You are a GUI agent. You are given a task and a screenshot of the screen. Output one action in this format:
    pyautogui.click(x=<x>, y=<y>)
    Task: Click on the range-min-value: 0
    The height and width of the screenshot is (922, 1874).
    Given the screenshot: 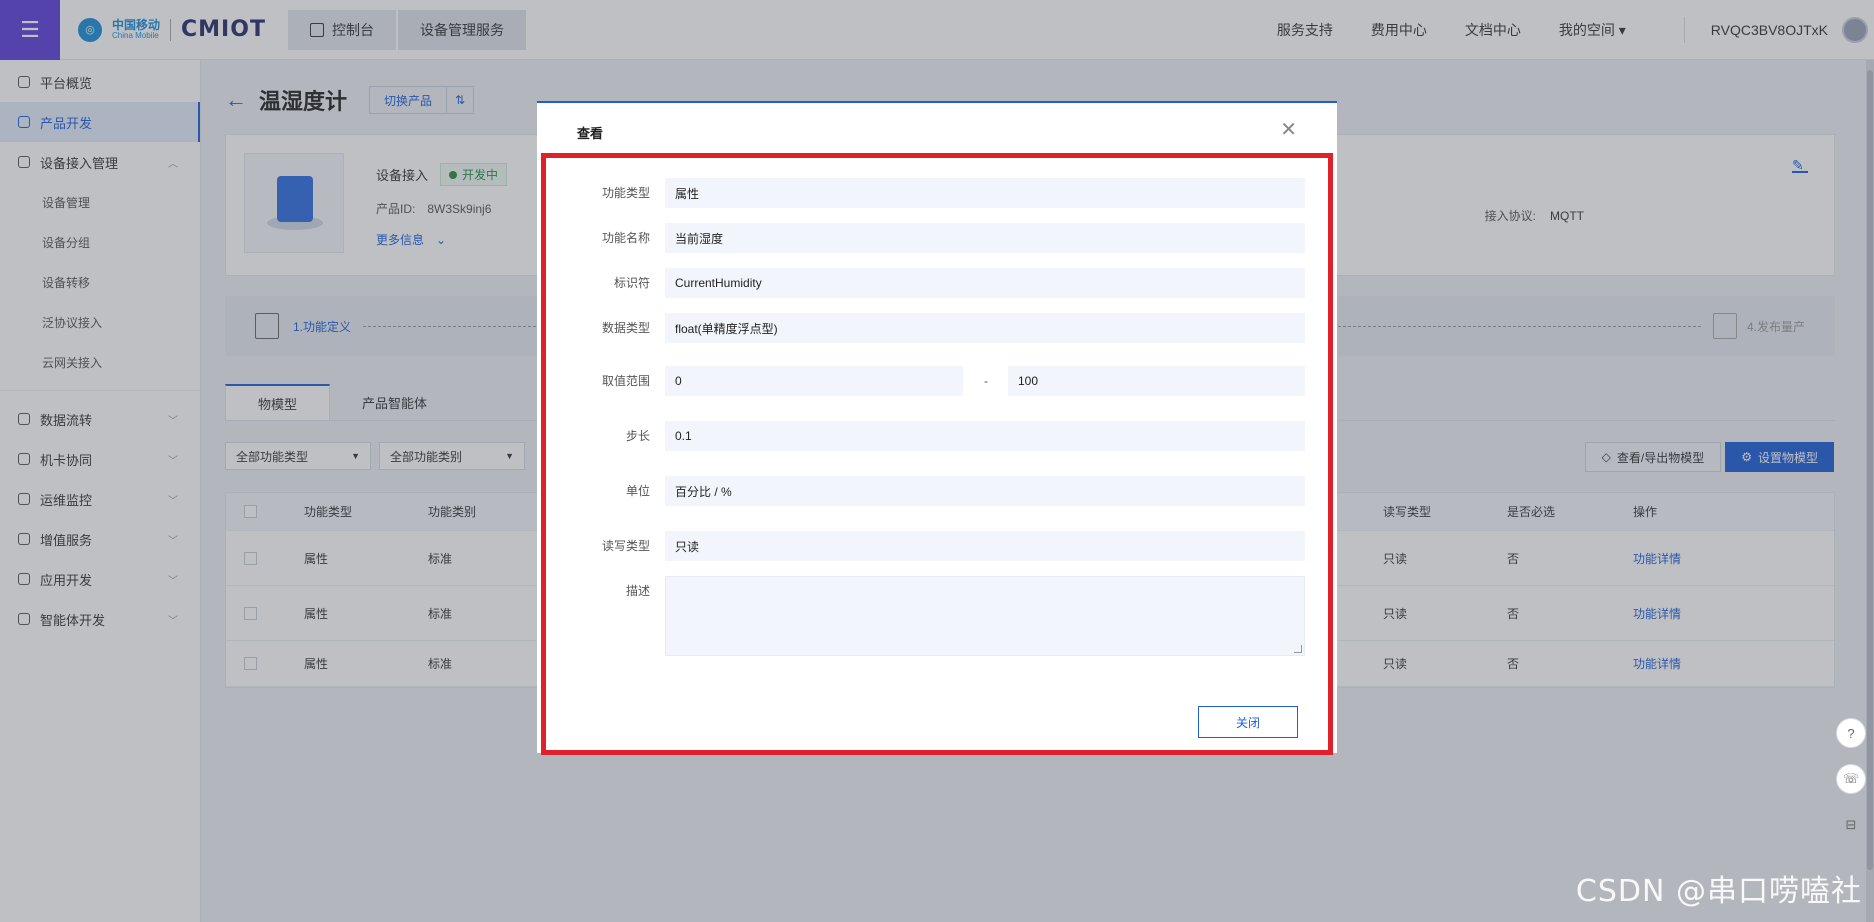 What is the action you would take?
    pyautogui.click(x=814, y=381)
    